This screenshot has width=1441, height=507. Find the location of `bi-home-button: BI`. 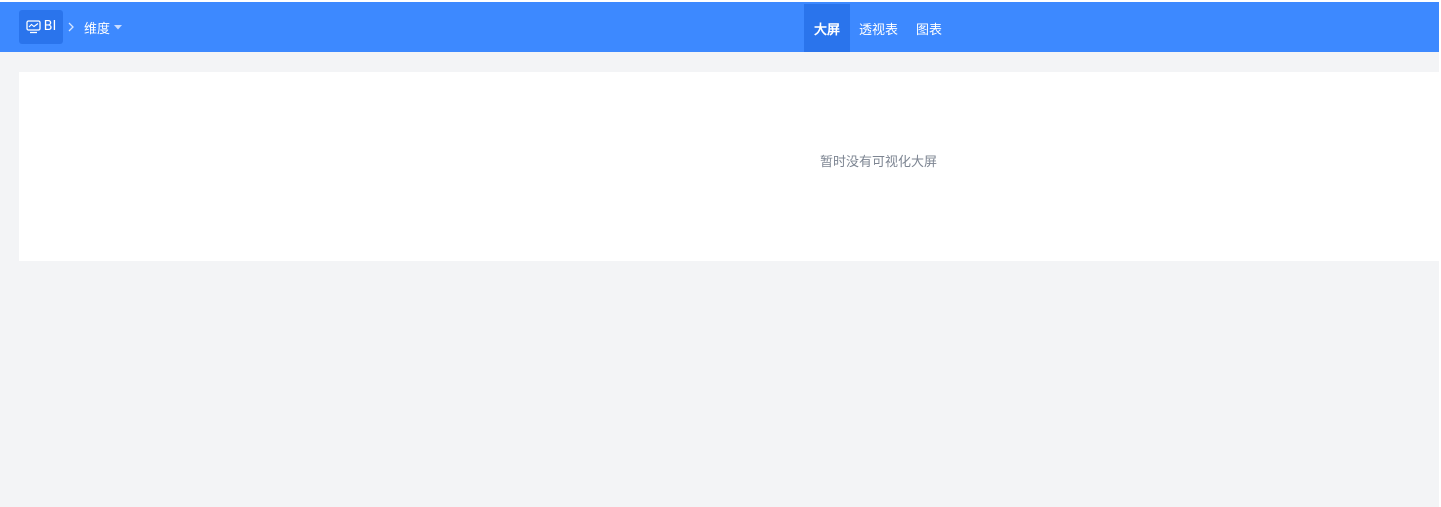

bi-home-button: BI is located at coordinates (41, 27).